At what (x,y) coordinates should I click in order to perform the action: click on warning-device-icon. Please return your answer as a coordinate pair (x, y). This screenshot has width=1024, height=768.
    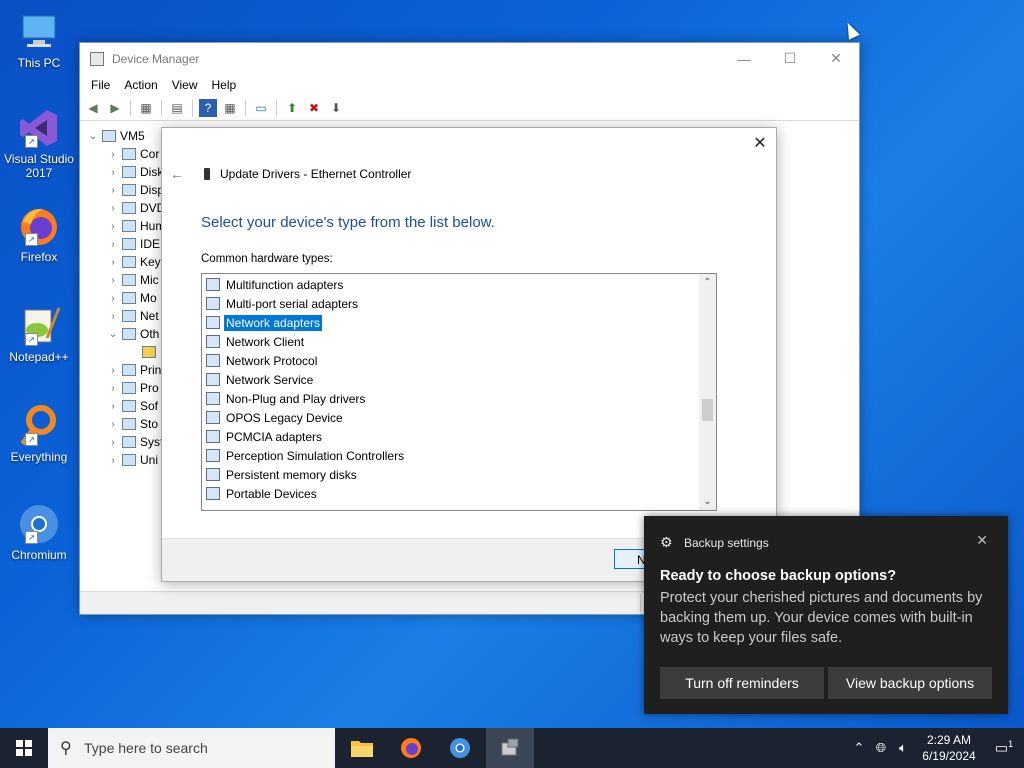
    Looking at the image, I should click on (149, 352).